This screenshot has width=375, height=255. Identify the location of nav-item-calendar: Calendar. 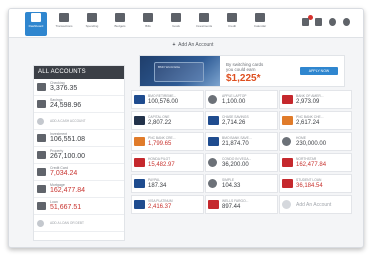
(260, 24).